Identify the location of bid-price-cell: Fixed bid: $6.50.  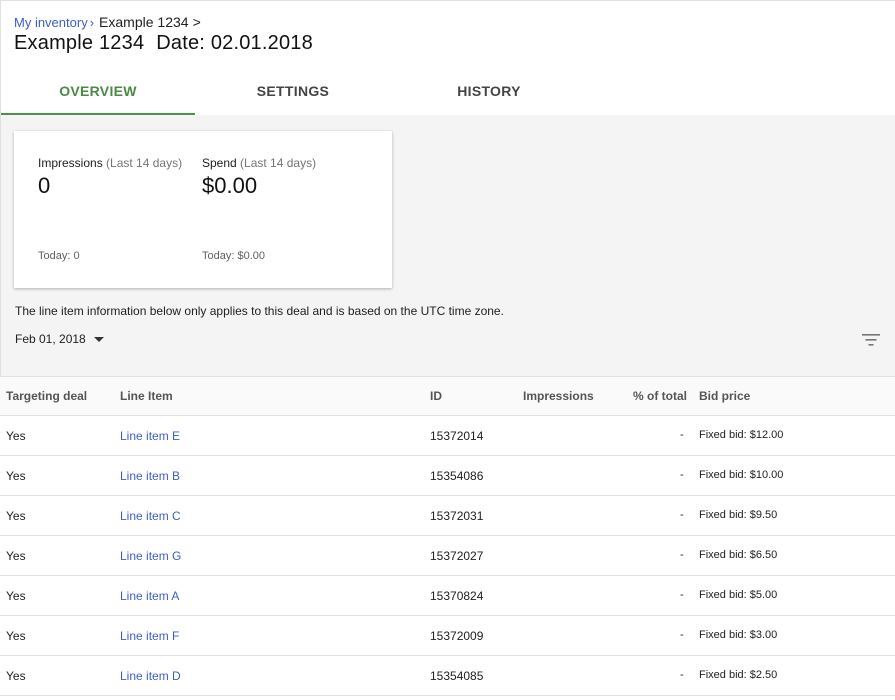
(738, 555).